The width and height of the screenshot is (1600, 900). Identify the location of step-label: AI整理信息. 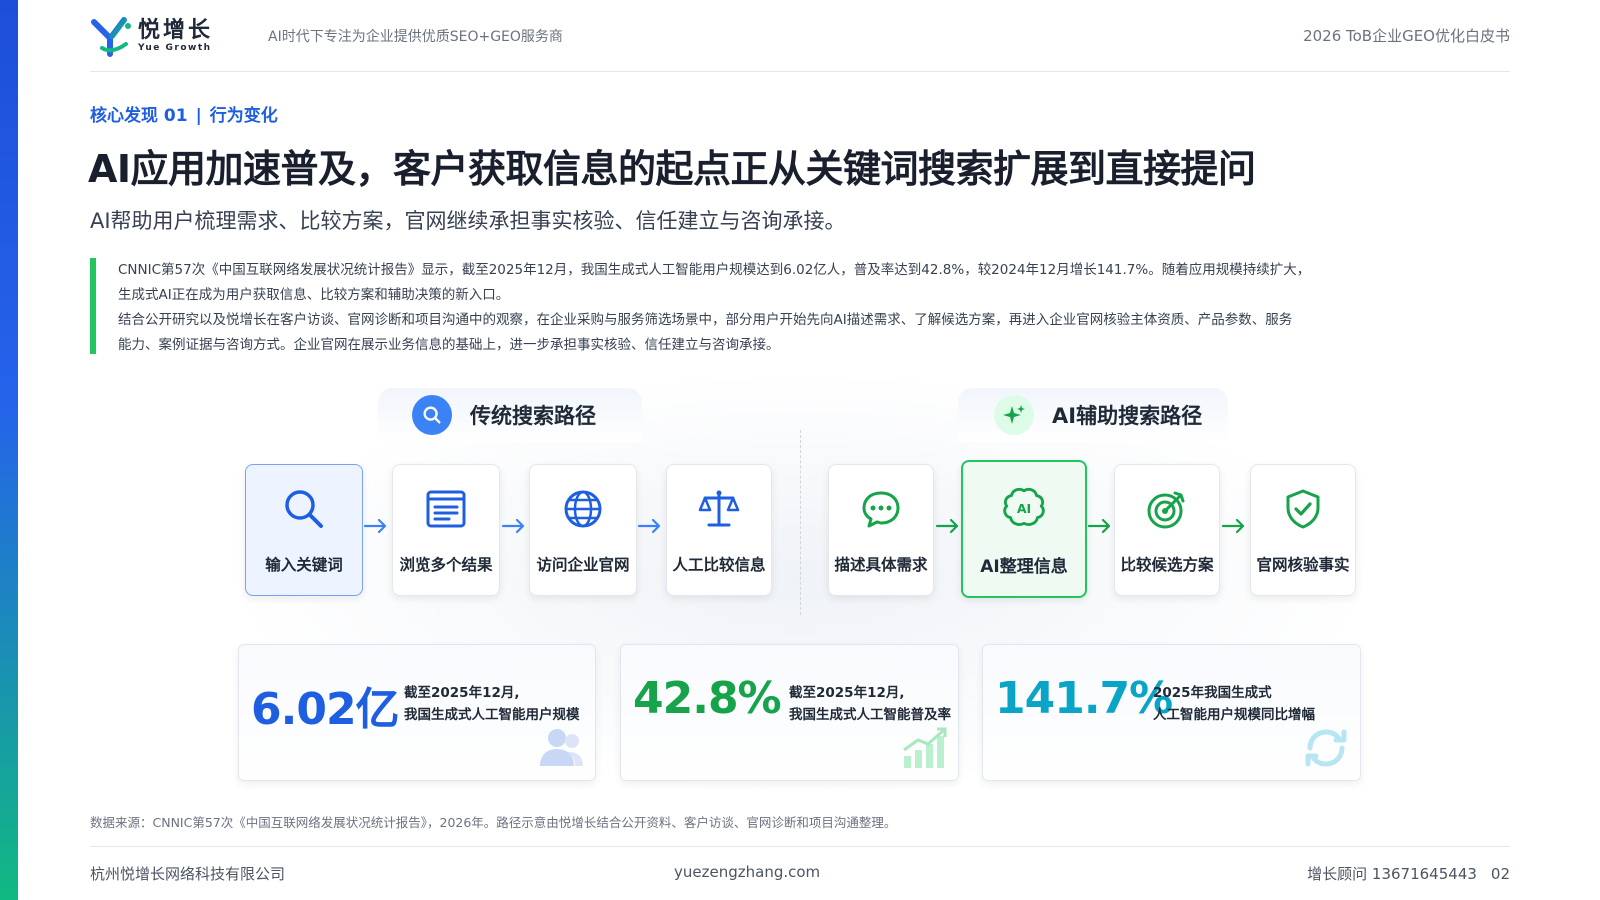
(1024, 567).